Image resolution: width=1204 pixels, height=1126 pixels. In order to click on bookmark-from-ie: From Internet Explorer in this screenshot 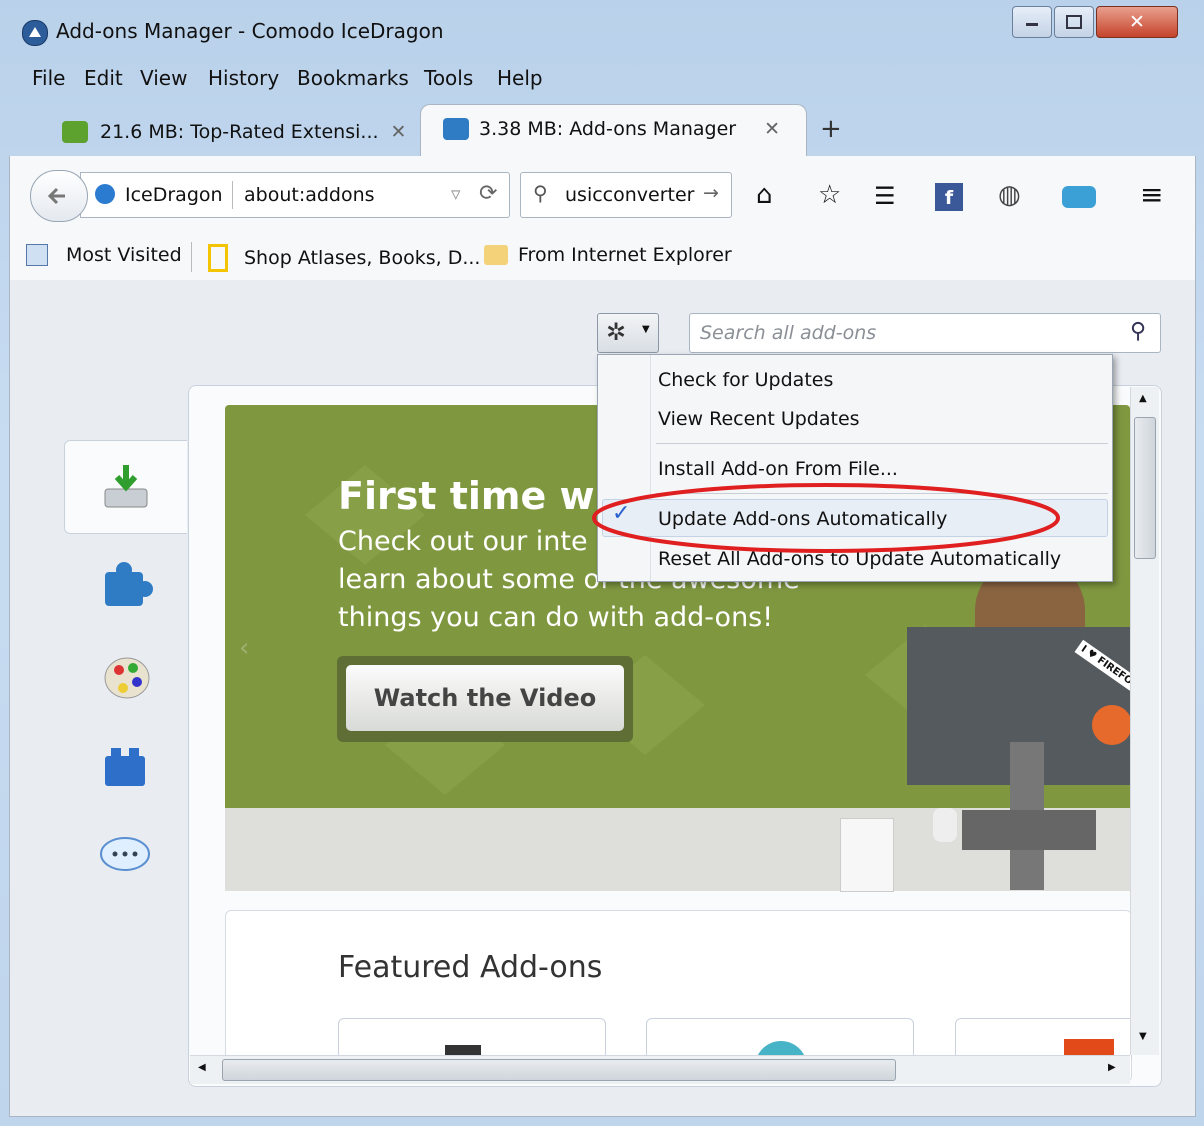, I will do `click(608, 255)`.